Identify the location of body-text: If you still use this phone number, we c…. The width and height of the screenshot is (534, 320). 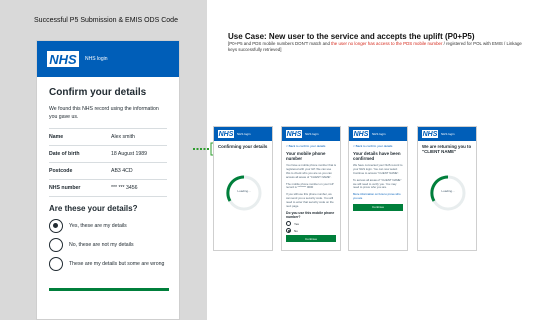
(310, 200).